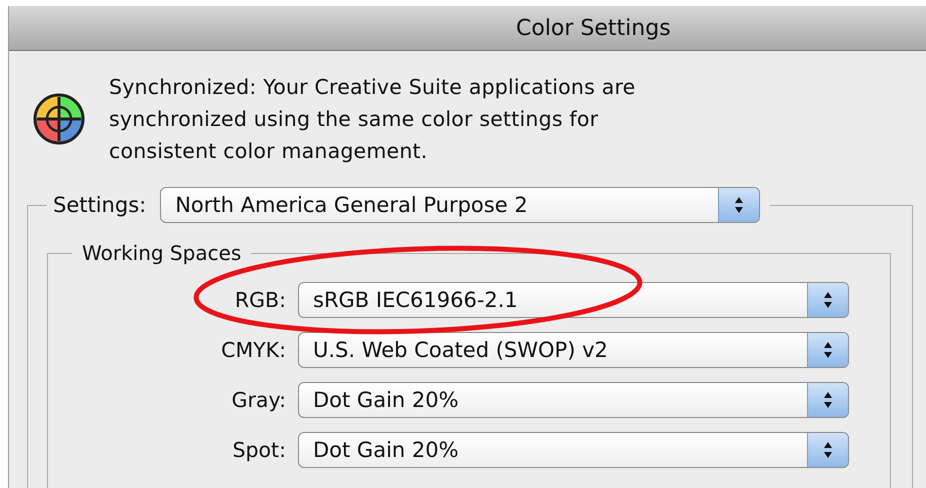 The width and height of the screenshot is (926, 488). I want to click on window-title: Color Settings, so click(593, 28).